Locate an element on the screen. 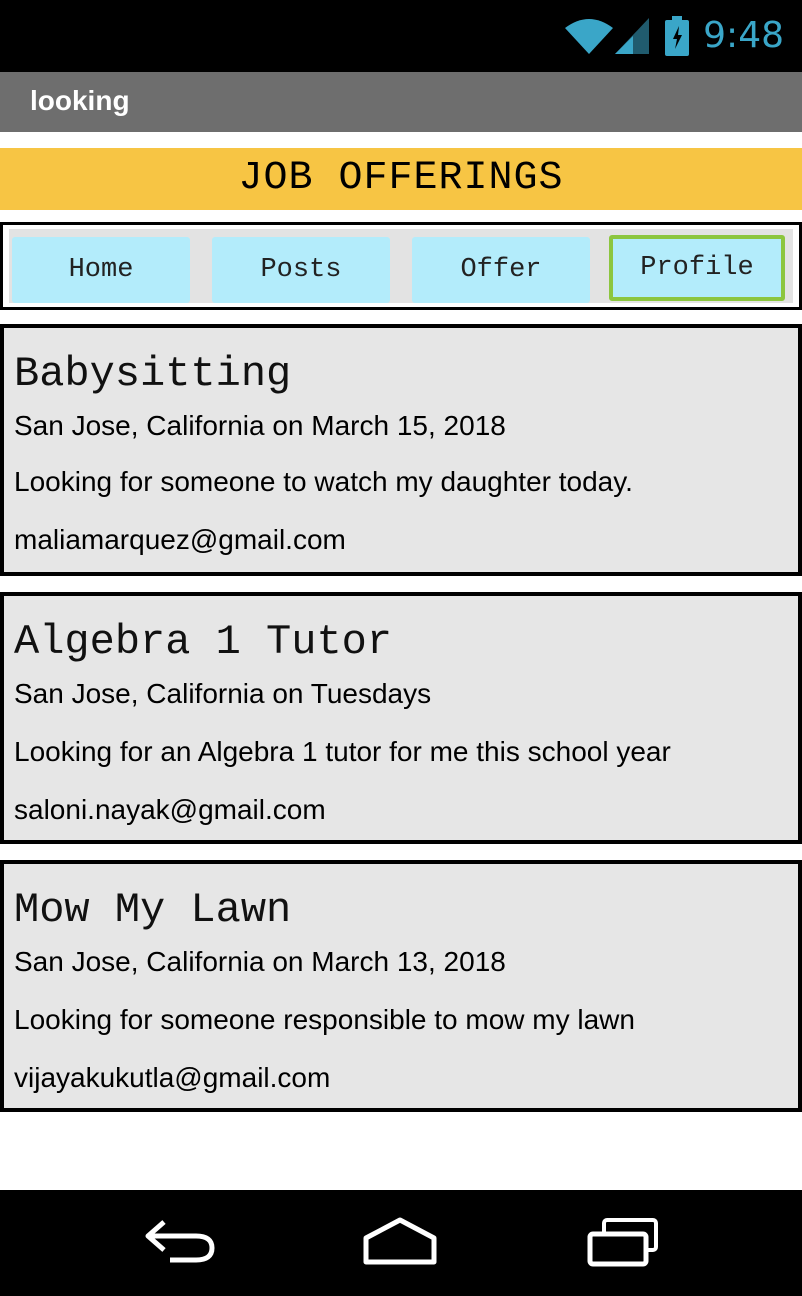 Image resolution: width=802 pixels, height=1296 pixels. home-icon is located at coordinates (400, 1242).